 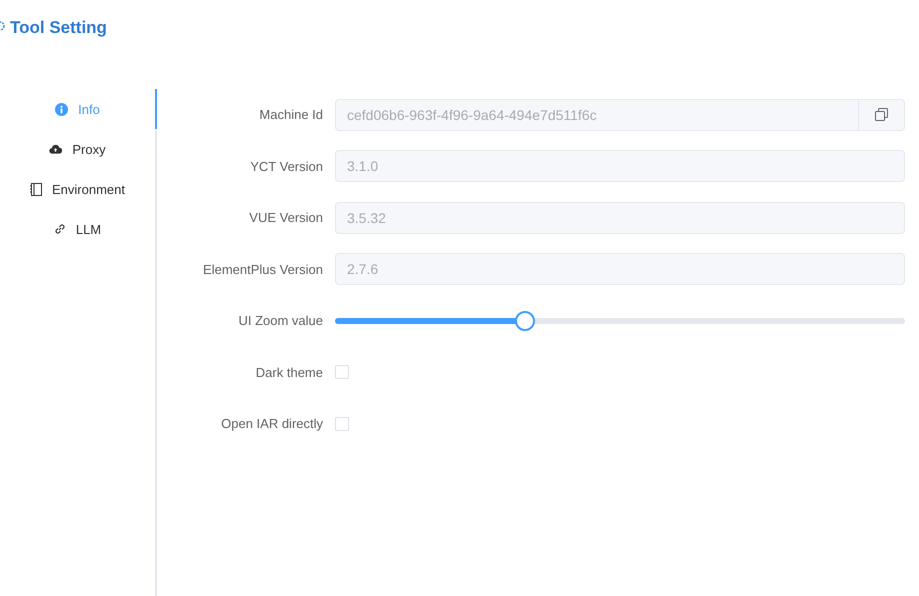 I want to click on link-icon, so click(x=60, y=229).